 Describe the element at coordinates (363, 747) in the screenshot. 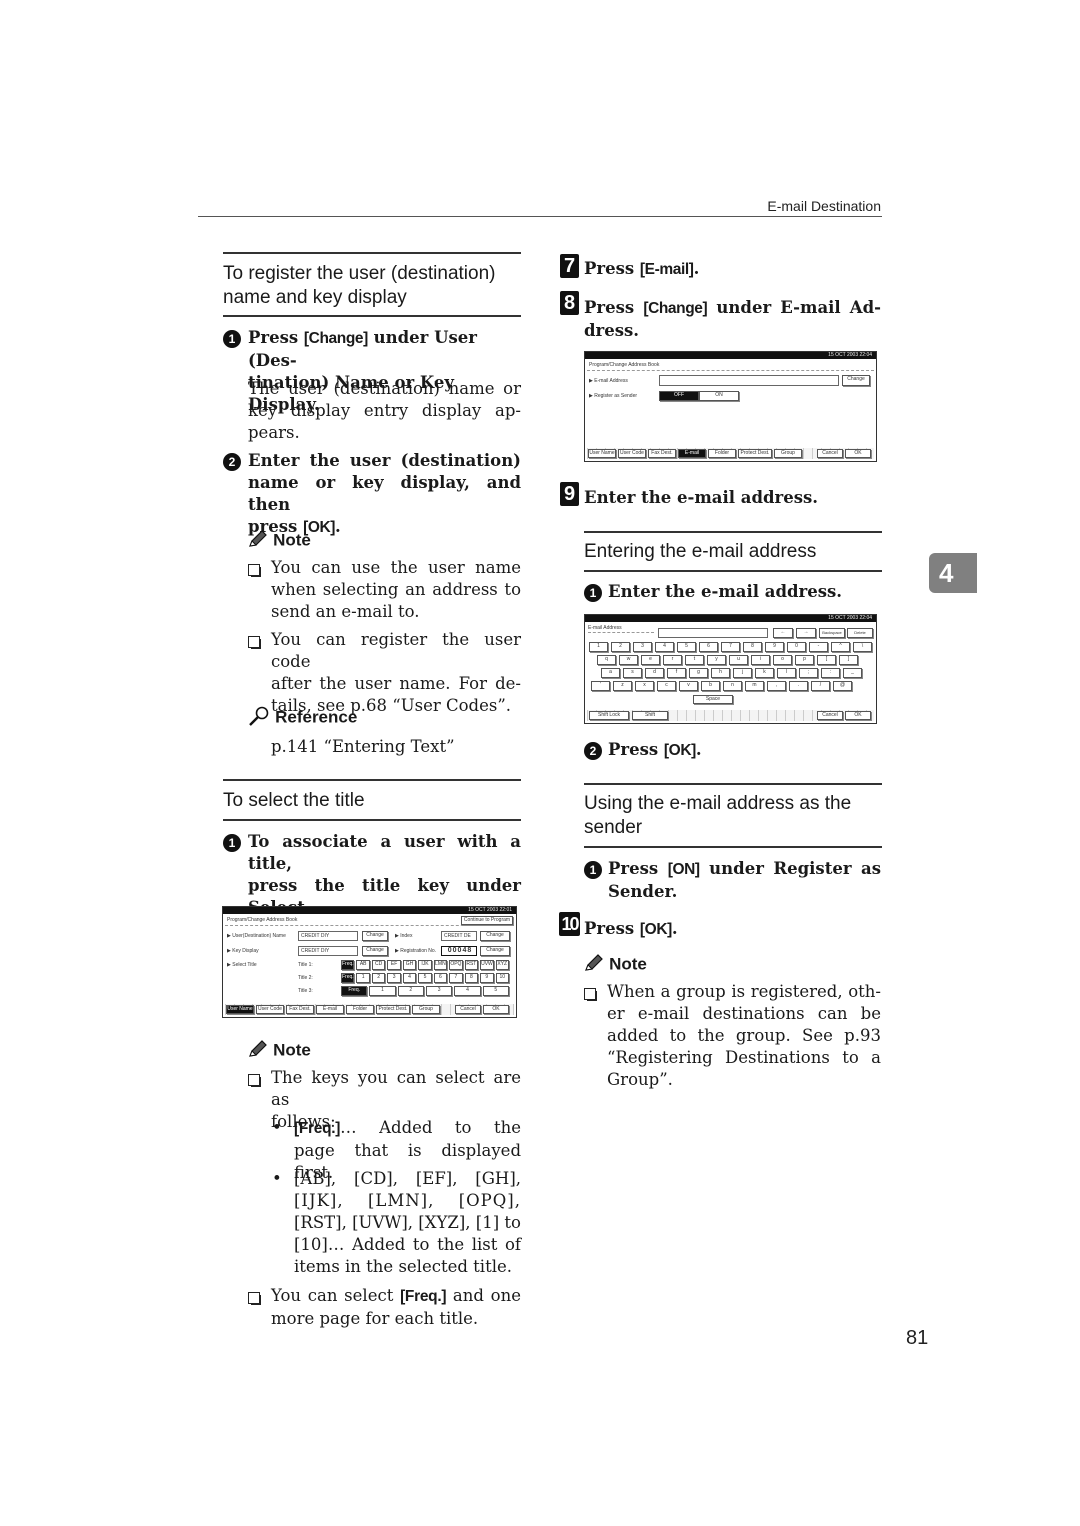

I see `reference-link: p.141 “Entering Text”` at that location.